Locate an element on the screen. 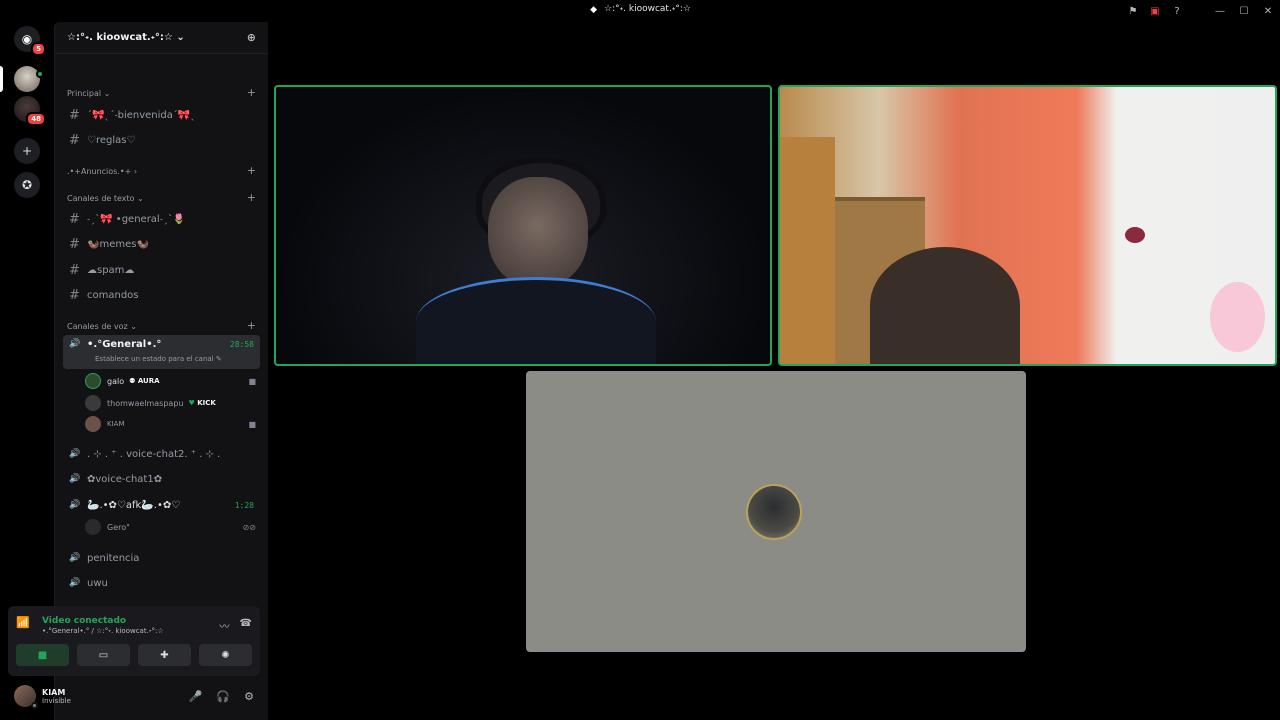 Image resolution: width=1280 pixels, height=720 pixels. selected-server-pill is located at coordinates (1, 79).